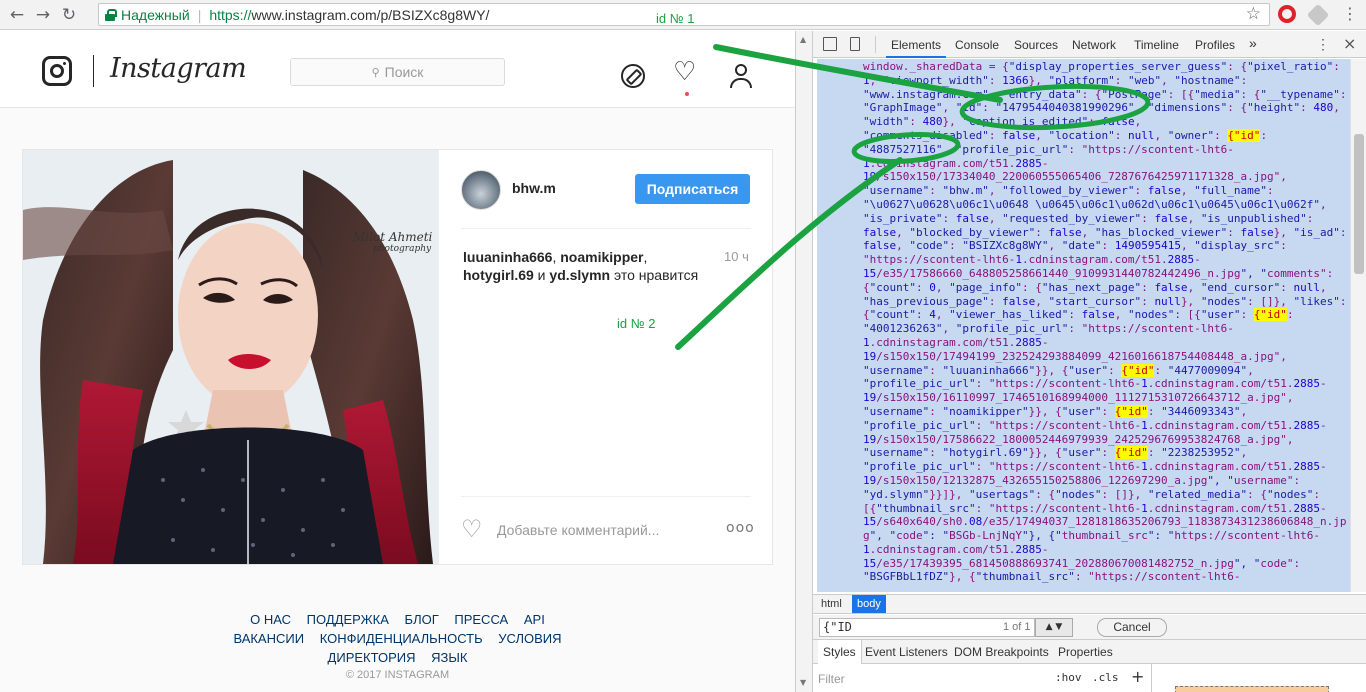 This screenshot has height=692, width=1366. What do you see at coordinates (1215, 45) in the screenshot?
I see `tab-profiles: Profiles` at bounding box center [1215, 45].